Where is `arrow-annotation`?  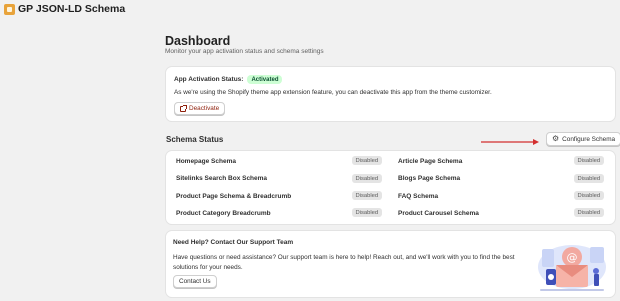
arrow-annotation is located at coordinates (510, 142).